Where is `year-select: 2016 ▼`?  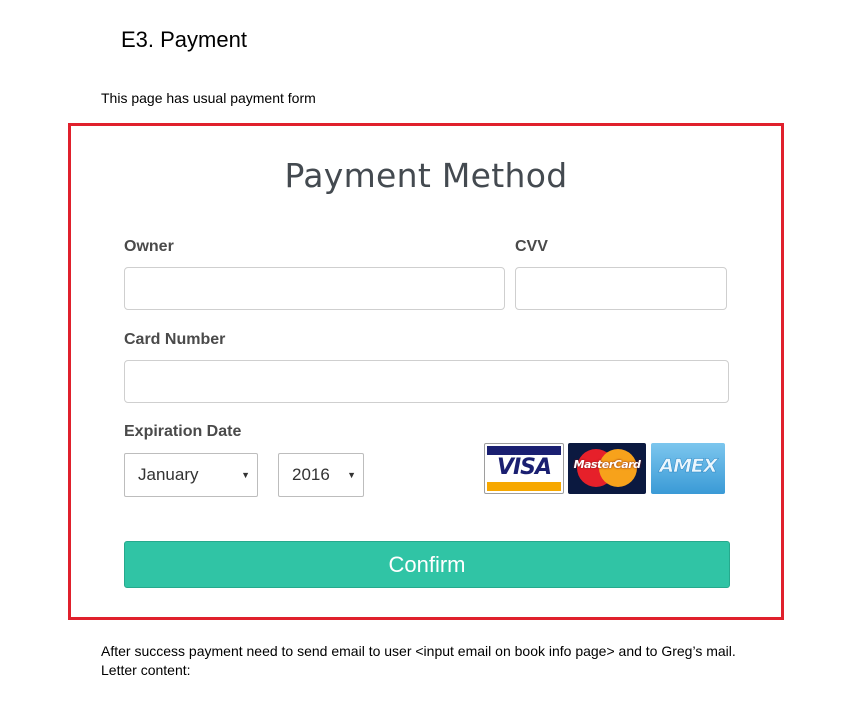
year-select: 2016 ▼ is located at coordinates (321, 475).